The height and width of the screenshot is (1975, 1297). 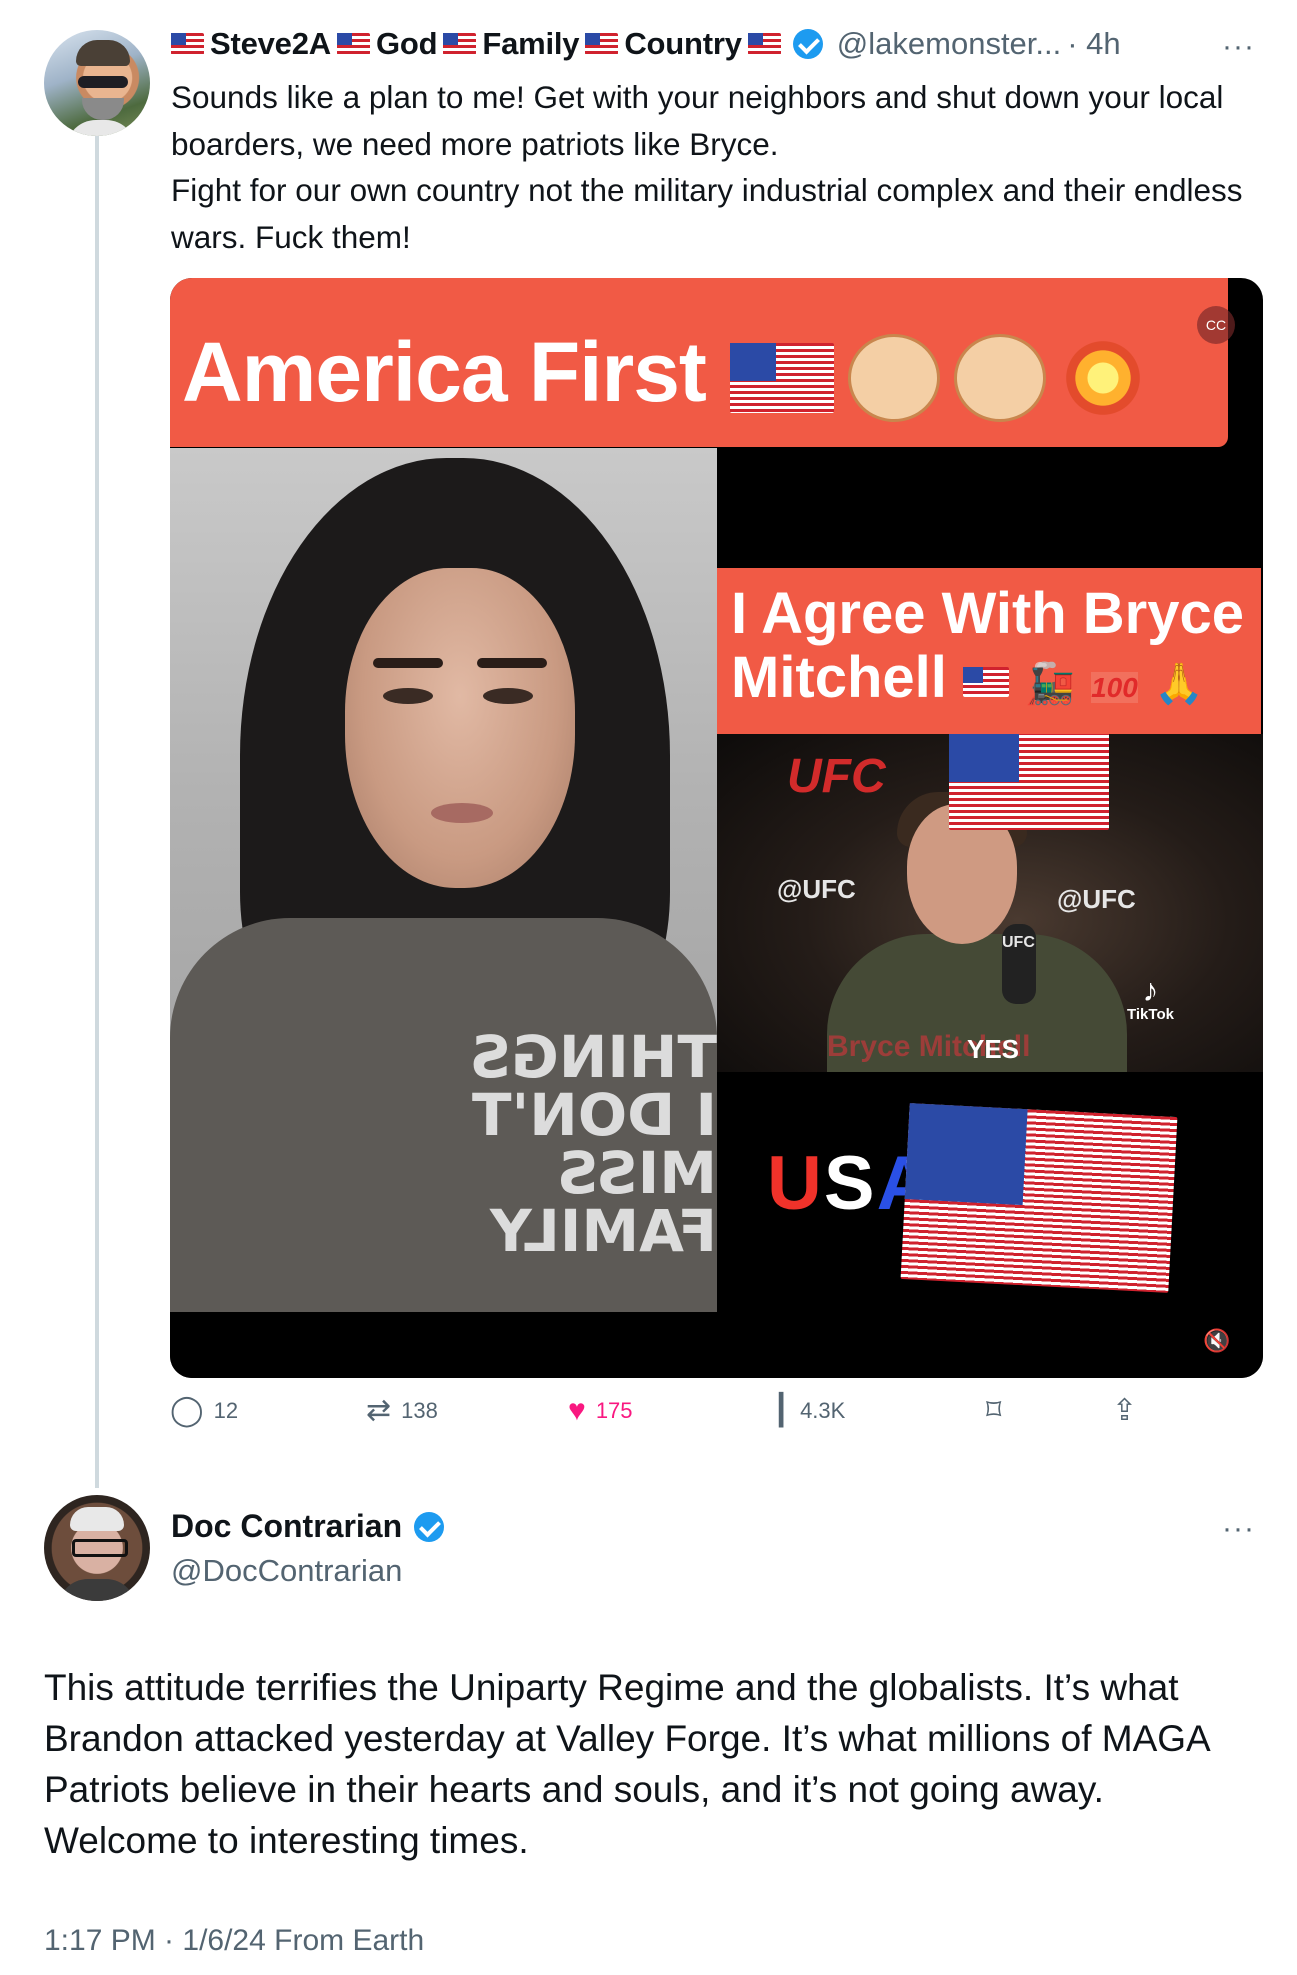 I want to click on tweet-action-bar: ◯ 12 ⇄ 138 ♥ 175 ┃ 4.3K ⌑ ⇪, so click(x=660, y=1416).